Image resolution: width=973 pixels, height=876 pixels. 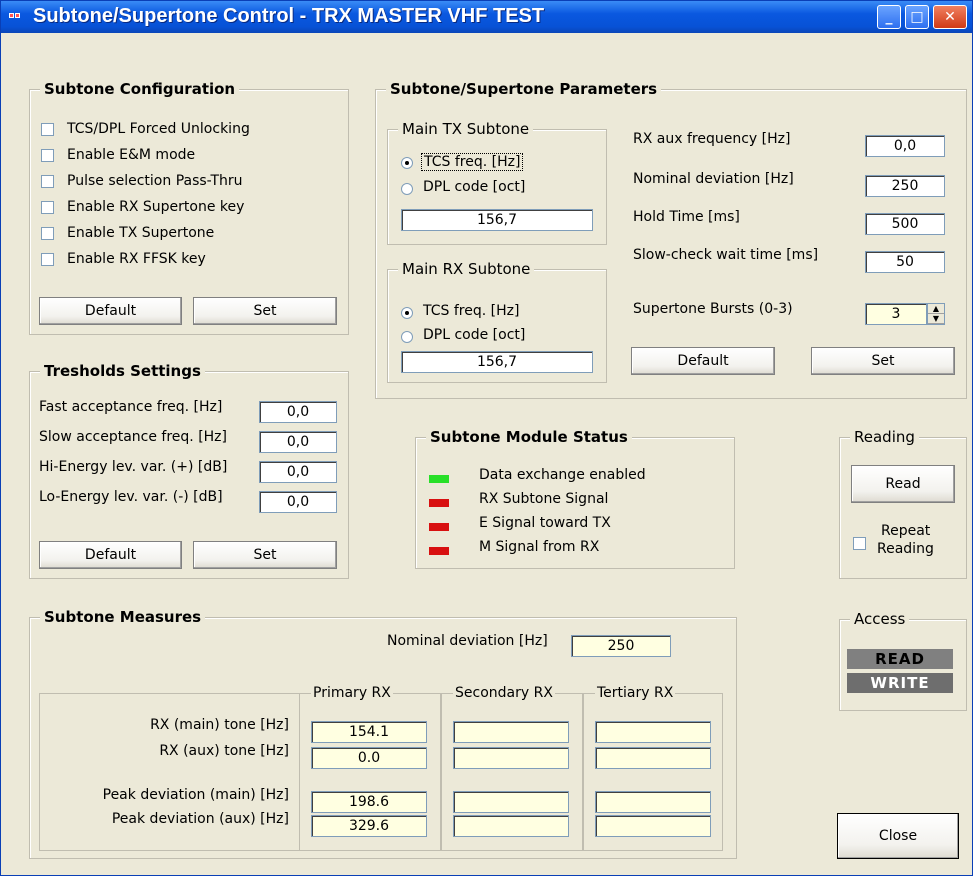 What do you see at coordinates (905, 186) in the screenshot?
I see `param-value-field: 250` at bounding box center [905, 186].